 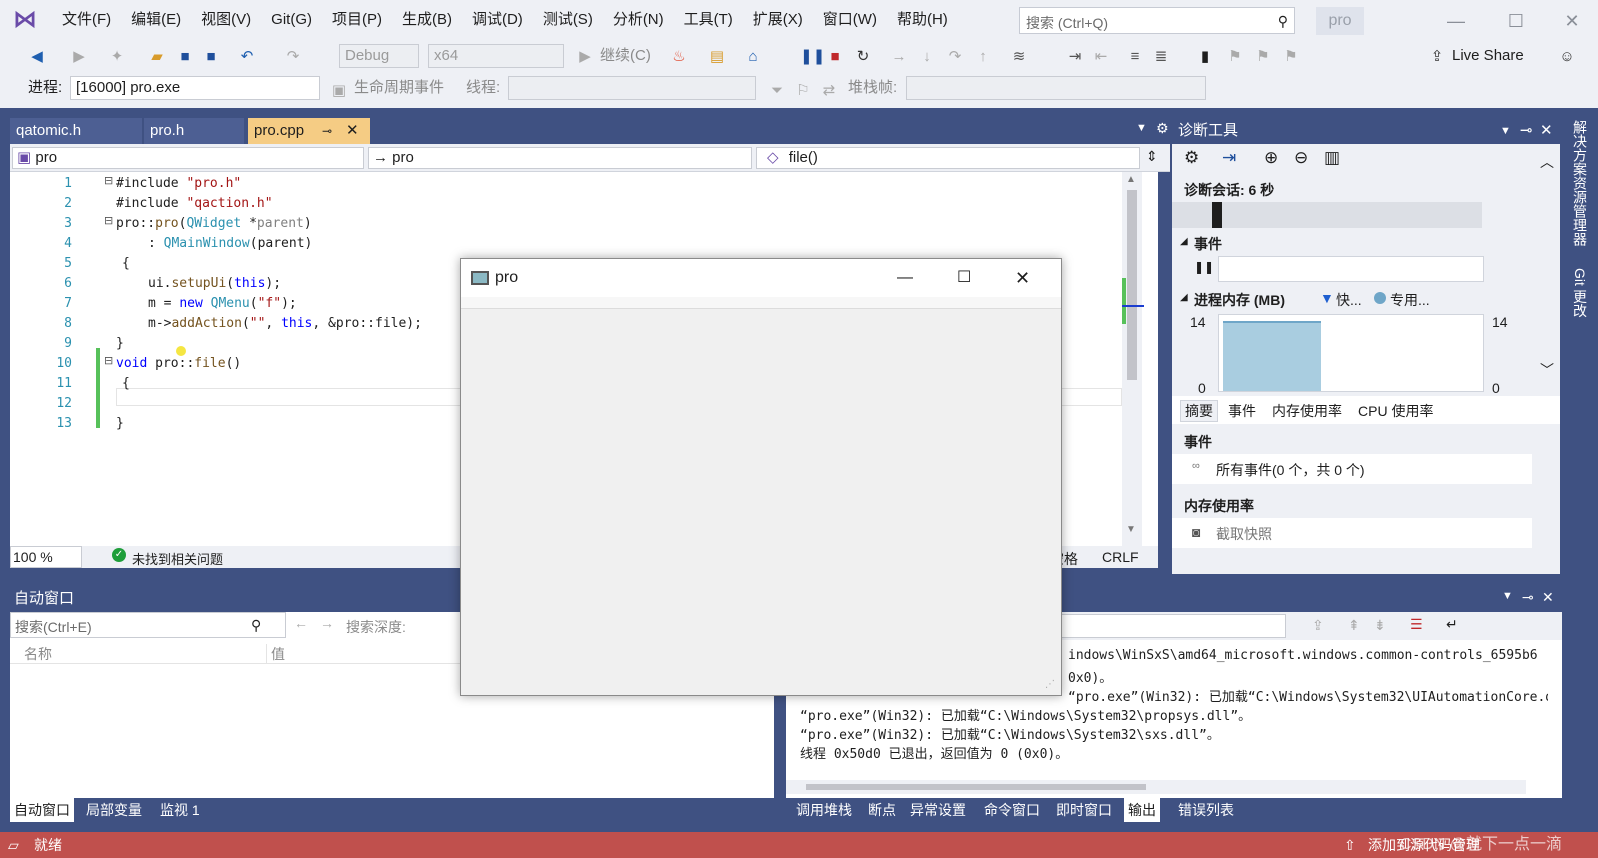 What do you see at coordinates (1184, 241) in the screenshot?
I see `collapse-icon: ◢` at bounding box center [1184, 241].